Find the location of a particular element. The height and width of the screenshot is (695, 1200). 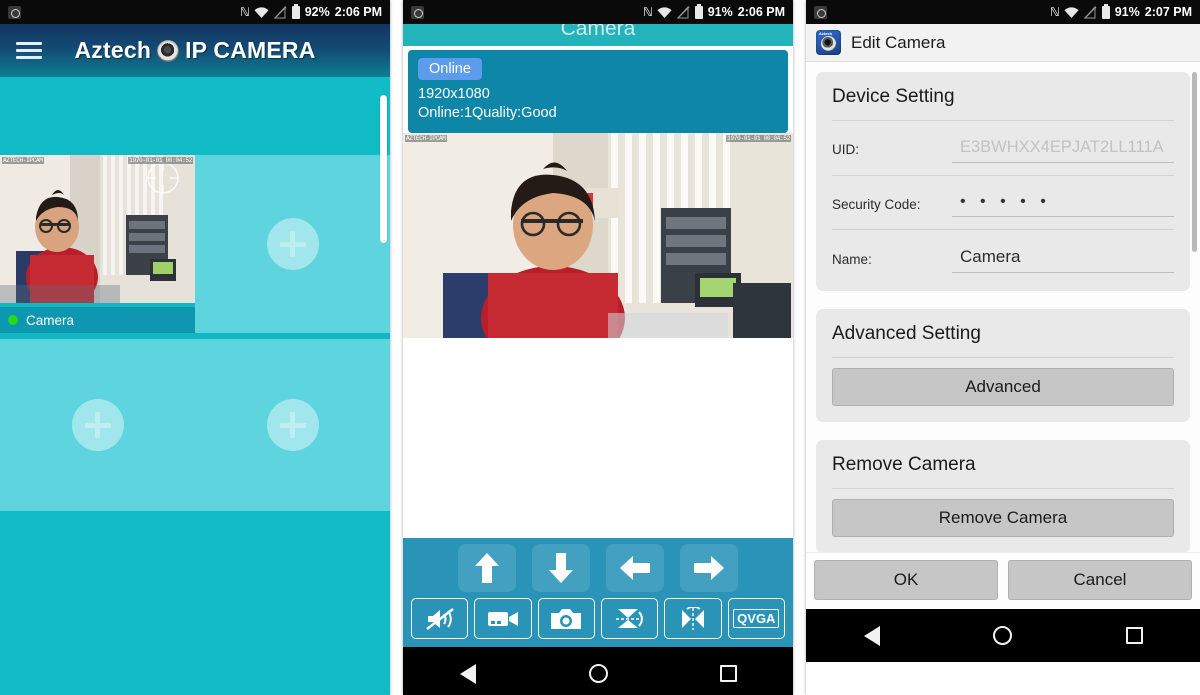

uid-row: UID: E3BWHXX4EPJAT2LL111A is located at coordinates (1003, 146).